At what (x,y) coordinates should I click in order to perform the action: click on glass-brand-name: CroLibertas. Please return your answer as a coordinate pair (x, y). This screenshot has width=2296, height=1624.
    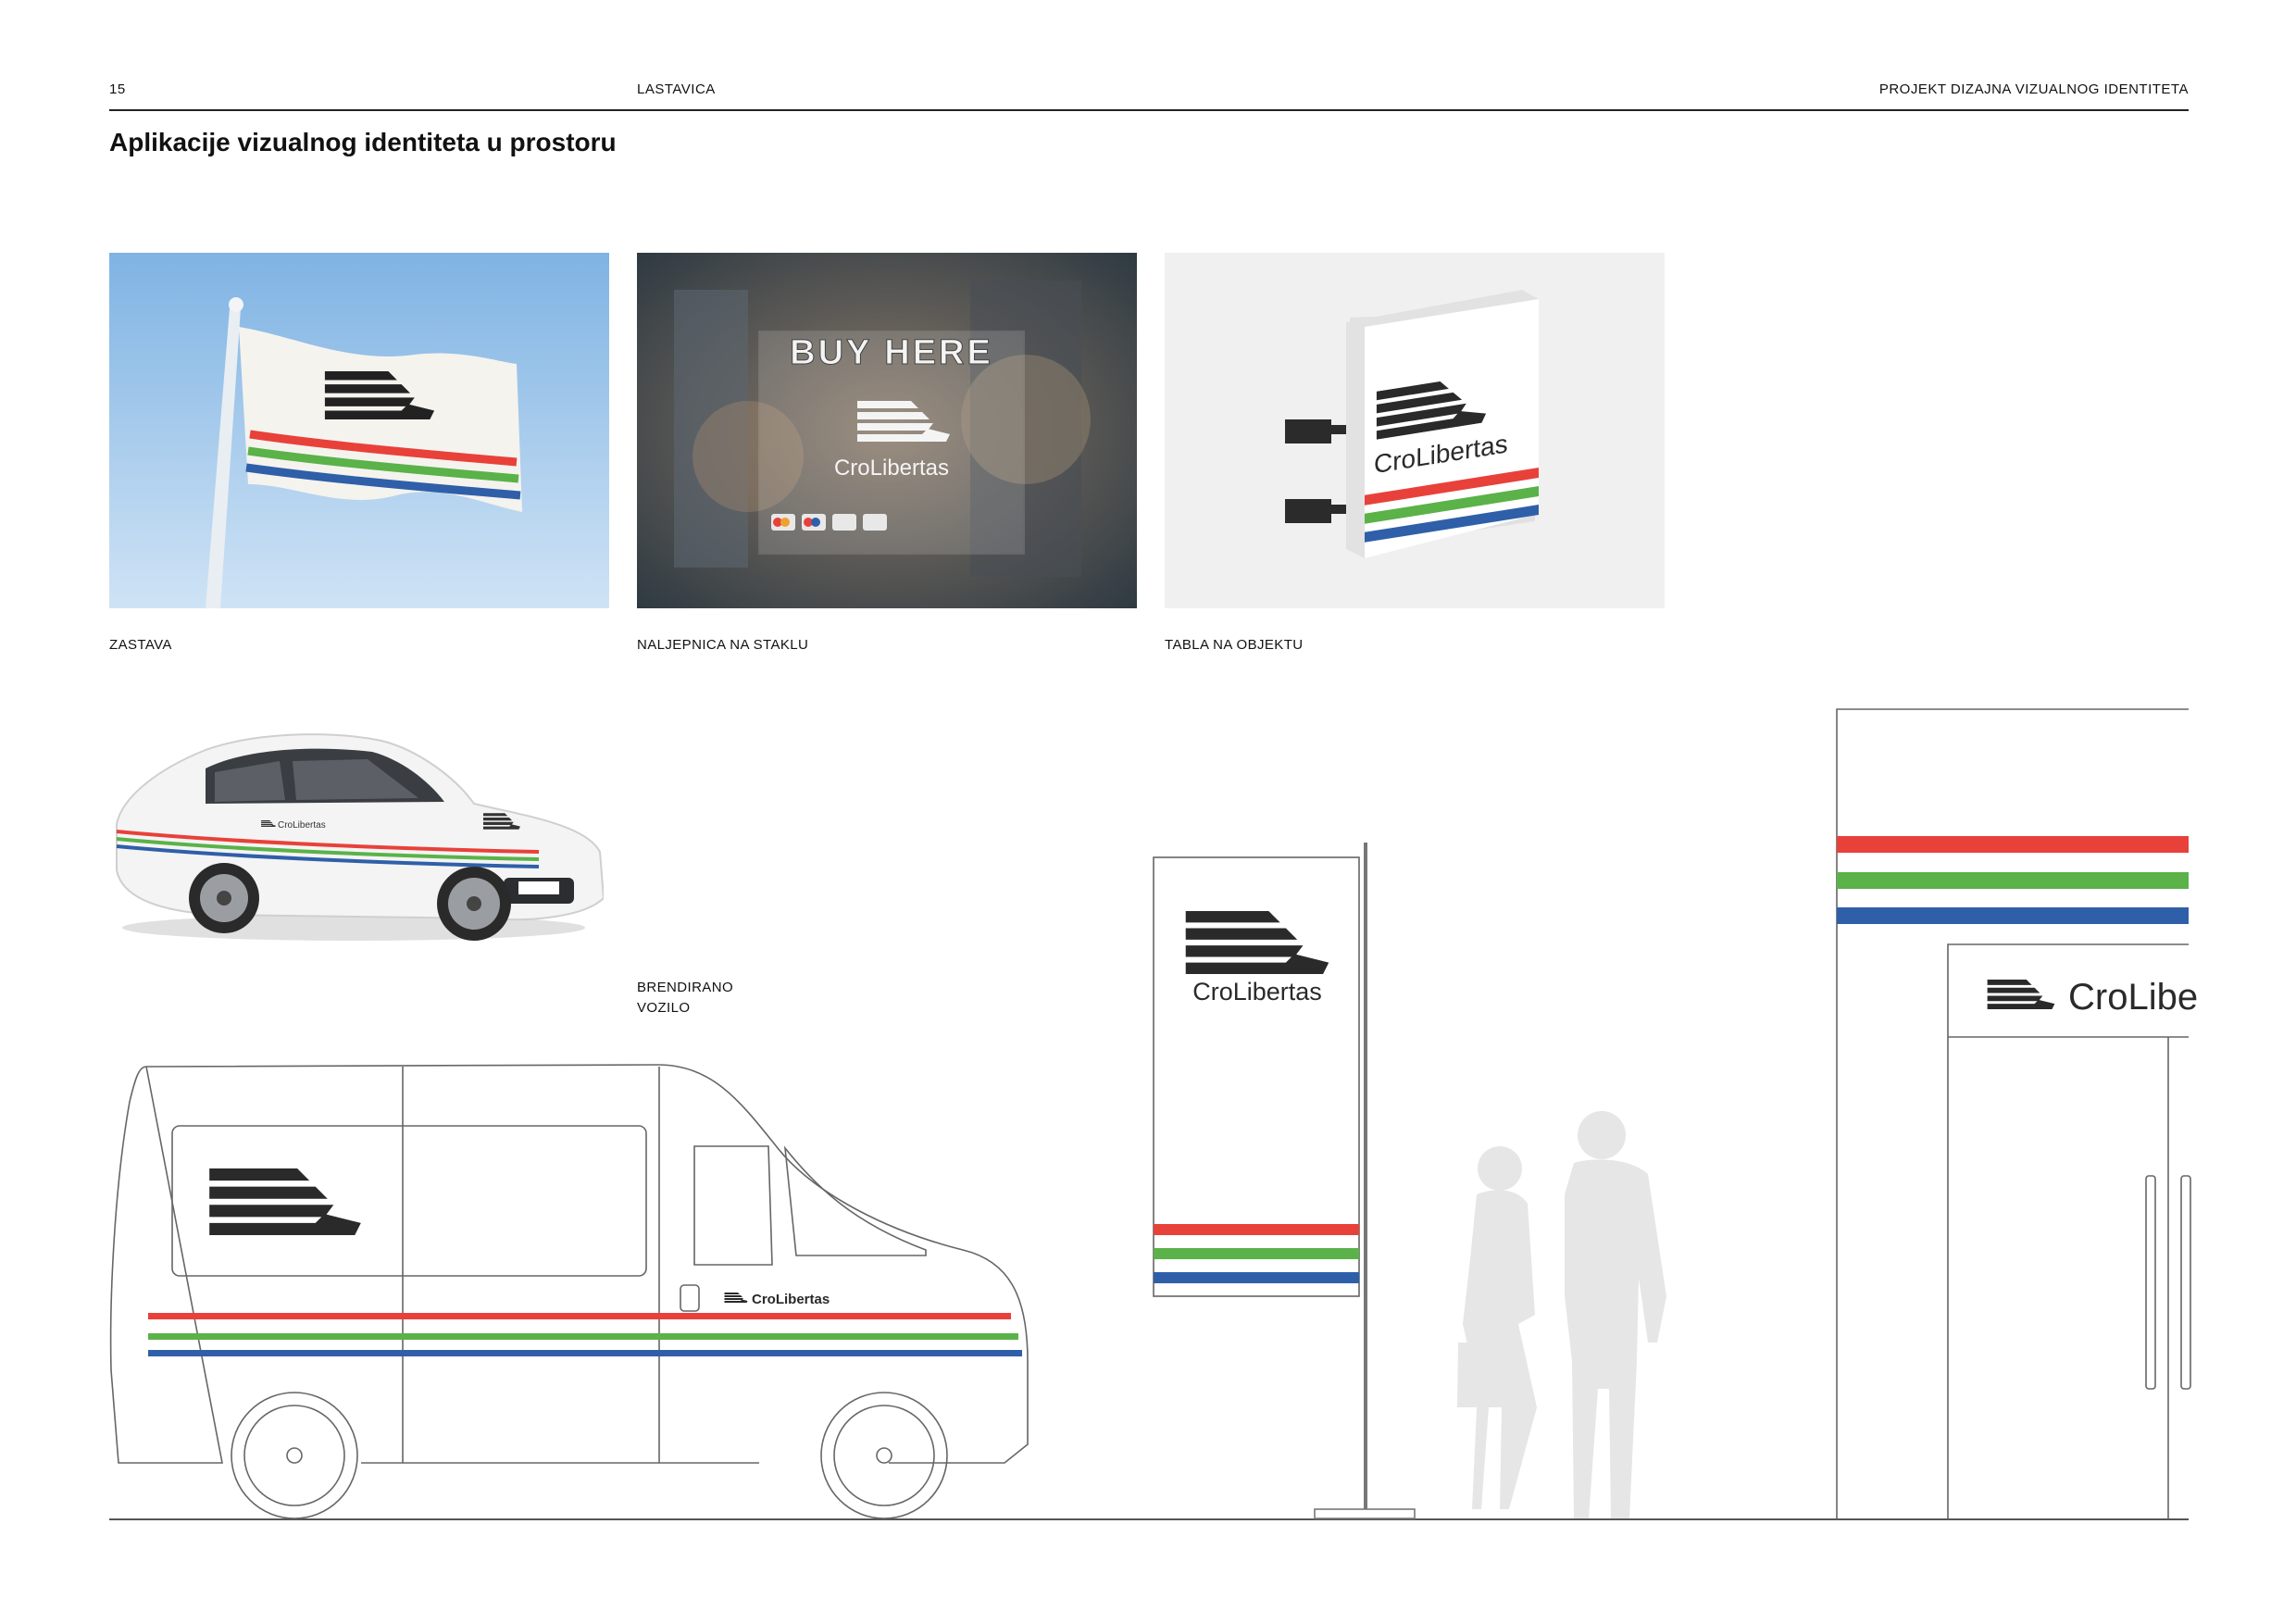
    Looking at the image, I should click on (891, 468).